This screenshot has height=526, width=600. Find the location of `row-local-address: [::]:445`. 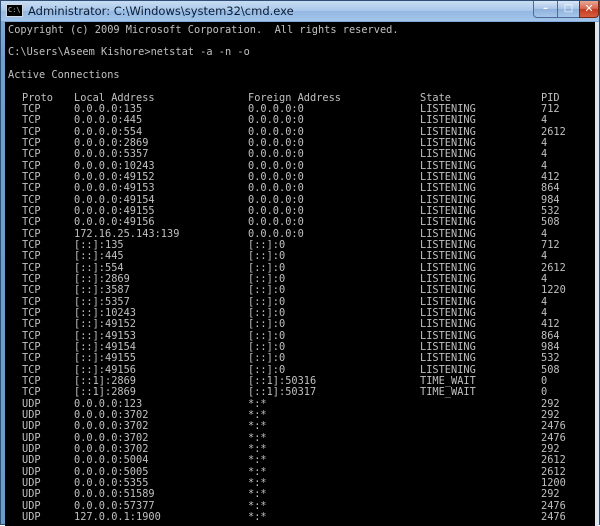

row-local-address: [::]:445 is located at coordinates (99, 256).